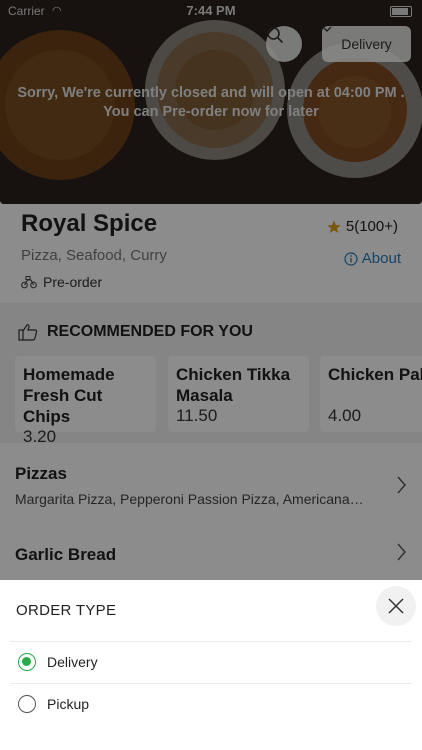  I want to click on order-option-pickup: Pickup, so click(211, 704).